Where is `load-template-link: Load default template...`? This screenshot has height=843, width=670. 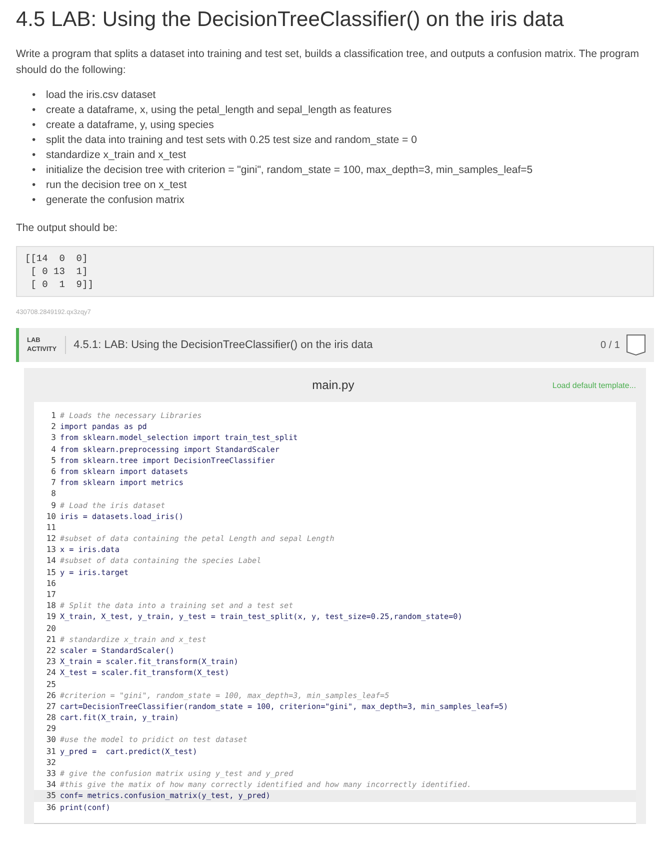
load-template-link: Load default template... is located at coordinates (594, 385).